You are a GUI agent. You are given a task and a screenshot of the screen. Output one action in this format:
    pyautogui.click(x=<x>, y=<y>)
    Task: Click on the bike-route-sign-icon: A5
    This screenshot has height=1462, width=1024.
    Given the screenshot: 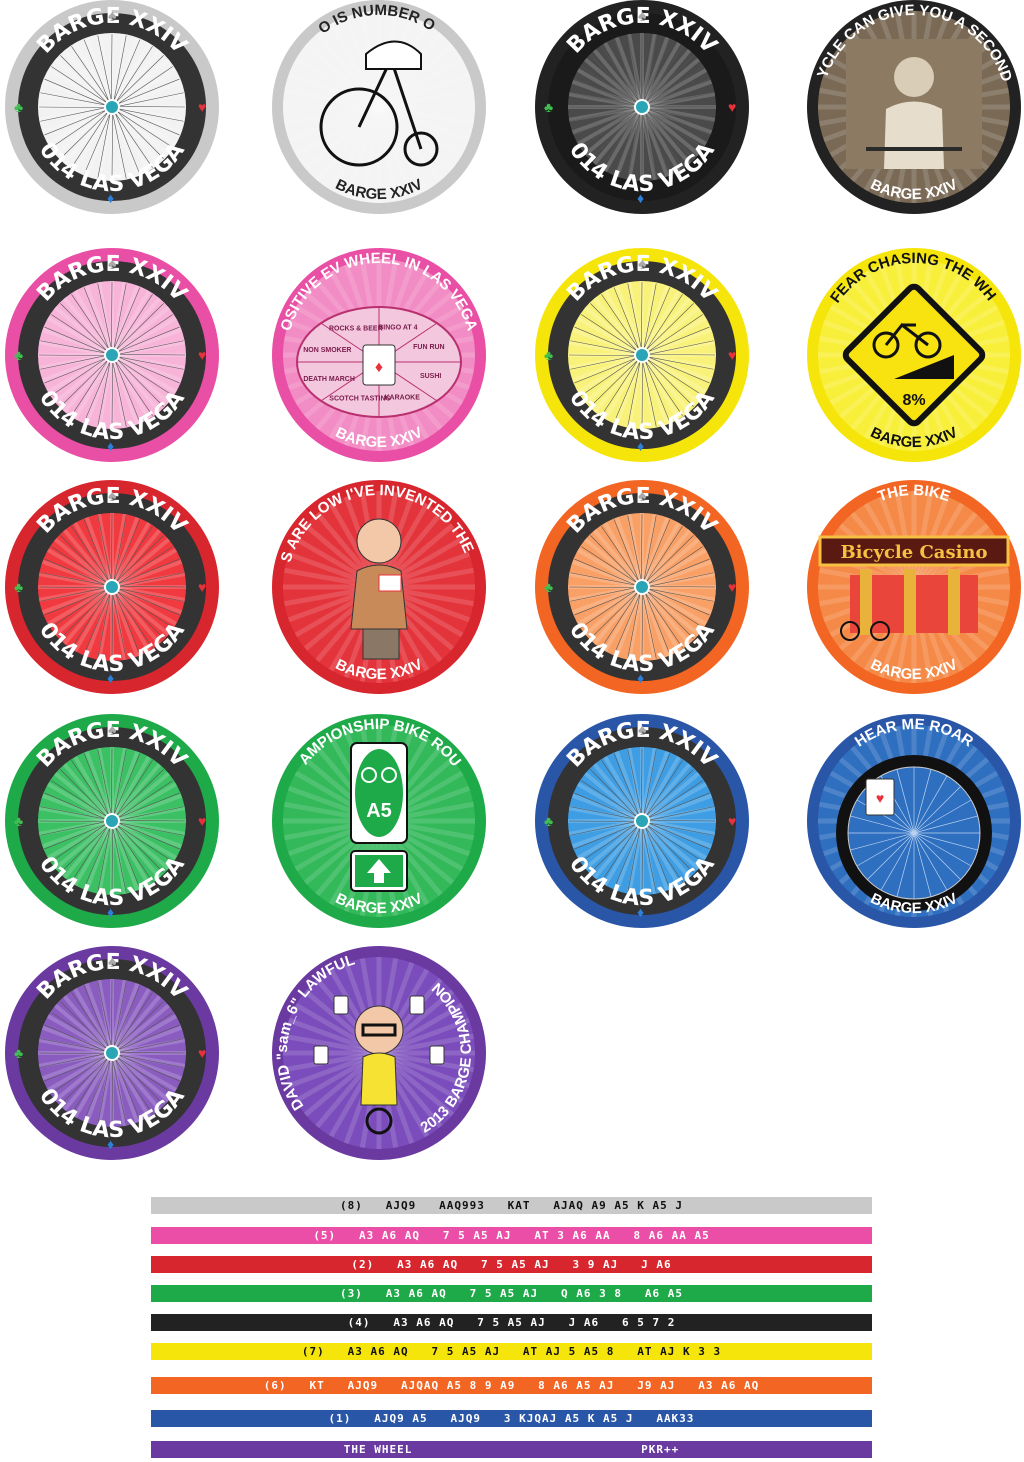 What is the action you would take?
    pyautogui.click(x=379, y=817)
    